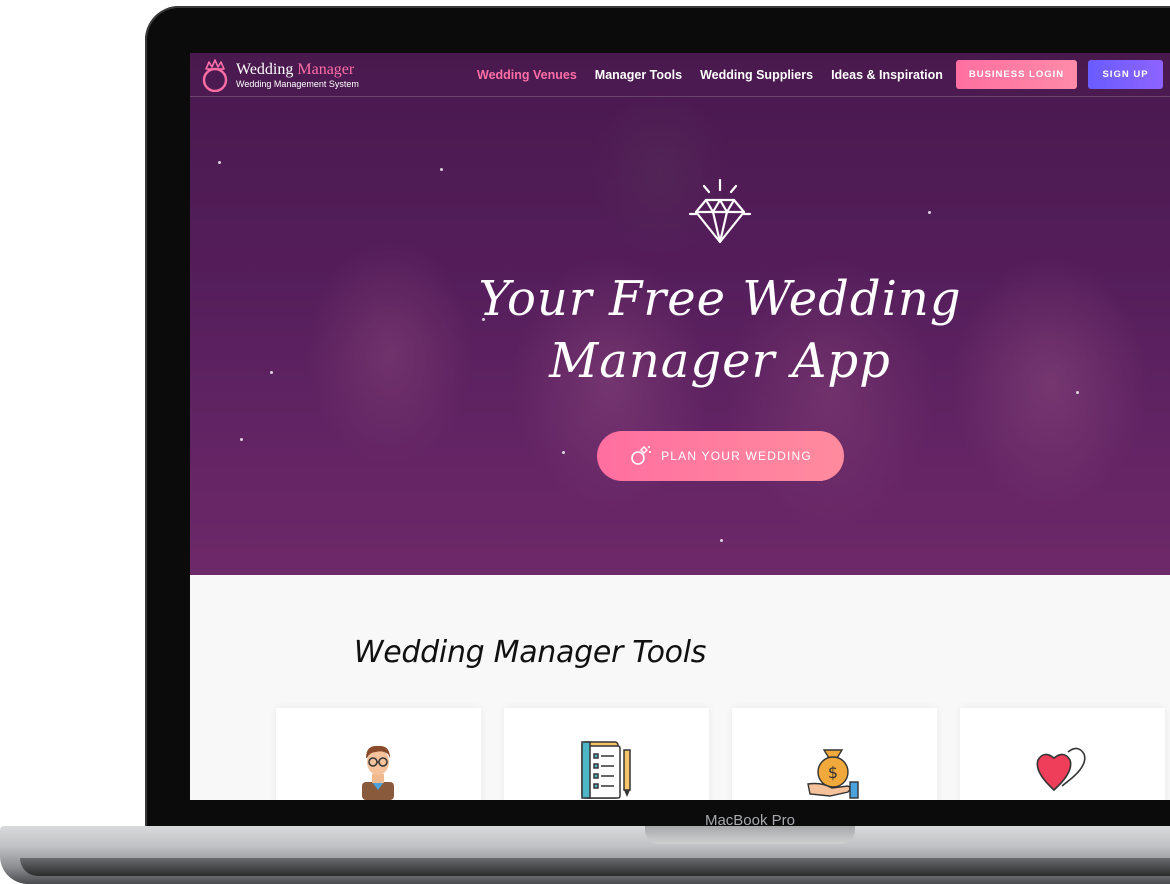  What do you see at coordinates (606, 770) in the screenshot?
I see `checklist-notebook-icon` at bounding box center [606, 770].